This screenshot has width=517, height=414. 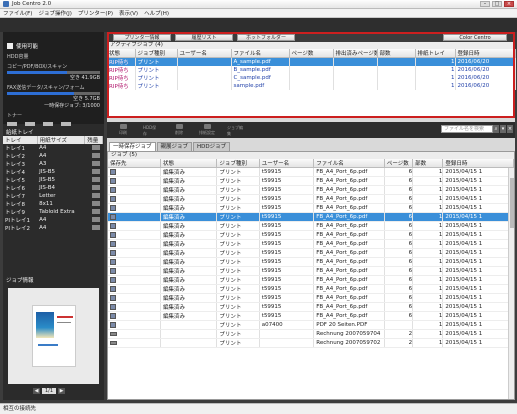 What do you see at coordinates (53, 204) in the screenshot?
I see `tray-row: トレイ8 8x11` at bounding box center [53, 204].